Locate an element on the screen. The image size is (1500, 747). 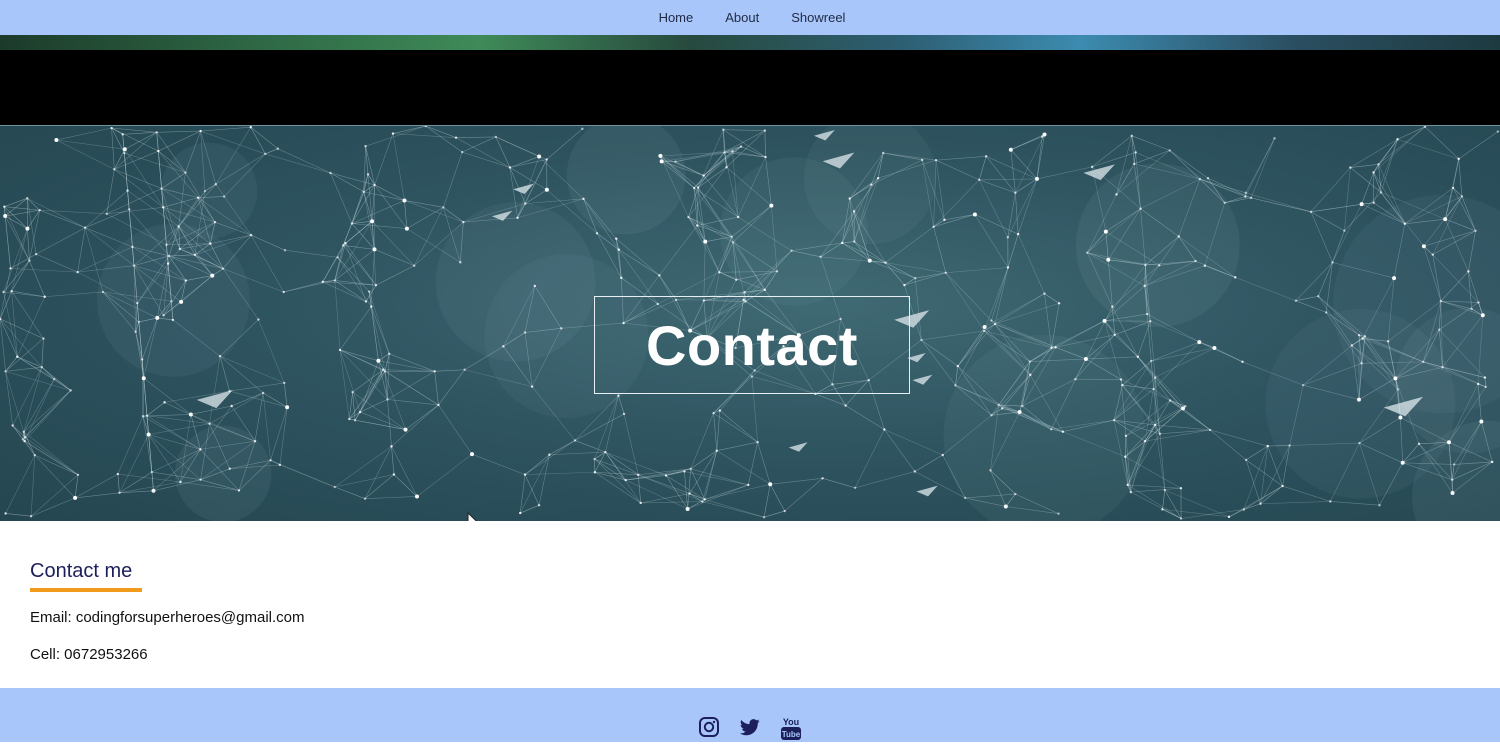
hero-title-box: Contact is located at coordinates (752, 345).